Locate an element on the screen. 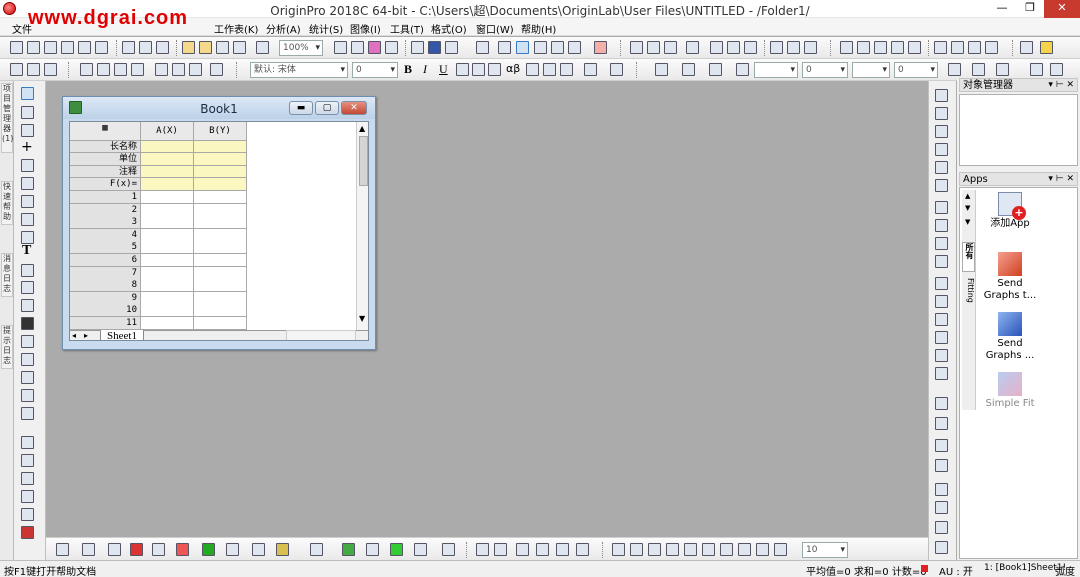  column-header-a: A(X) is located at coordinates (167, 131).